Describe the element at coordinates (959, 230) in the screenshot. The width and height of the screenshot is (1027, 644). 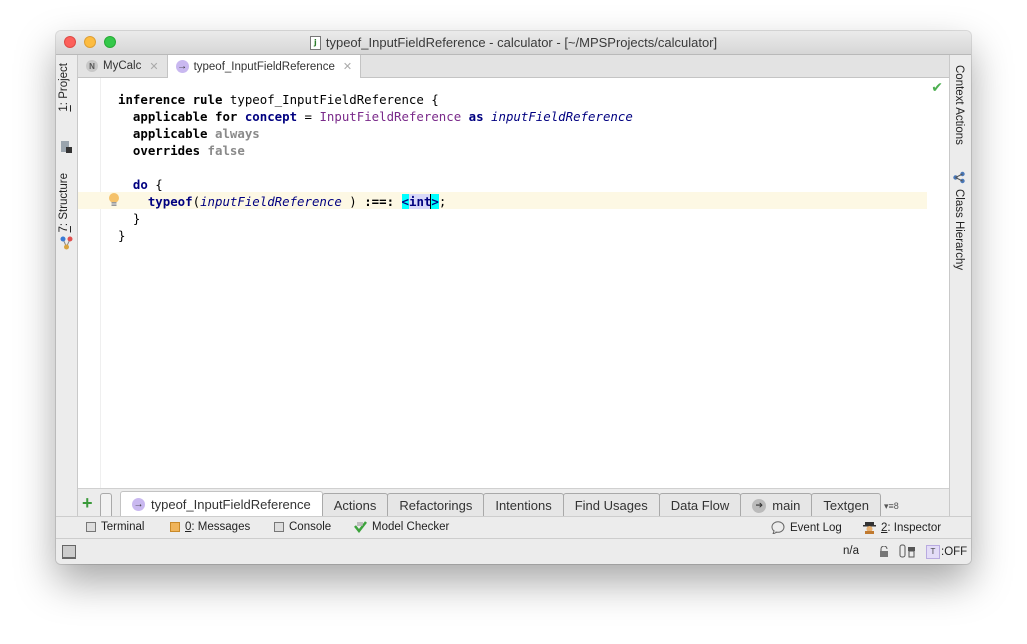
I see `class-hierarchy-label: Class Hierarchy` at that location.